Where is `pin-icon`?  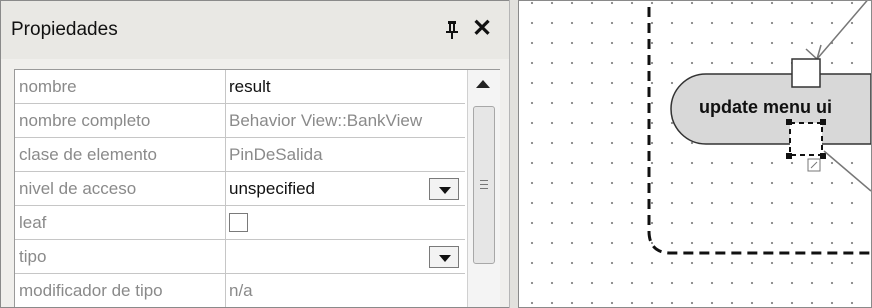
pin-icon is located at coordinates (452, 30).